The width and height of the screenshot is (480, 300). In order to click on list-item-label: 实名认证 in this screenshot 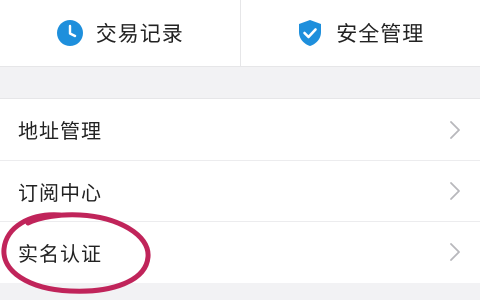, I will do `click(60, 253)`.